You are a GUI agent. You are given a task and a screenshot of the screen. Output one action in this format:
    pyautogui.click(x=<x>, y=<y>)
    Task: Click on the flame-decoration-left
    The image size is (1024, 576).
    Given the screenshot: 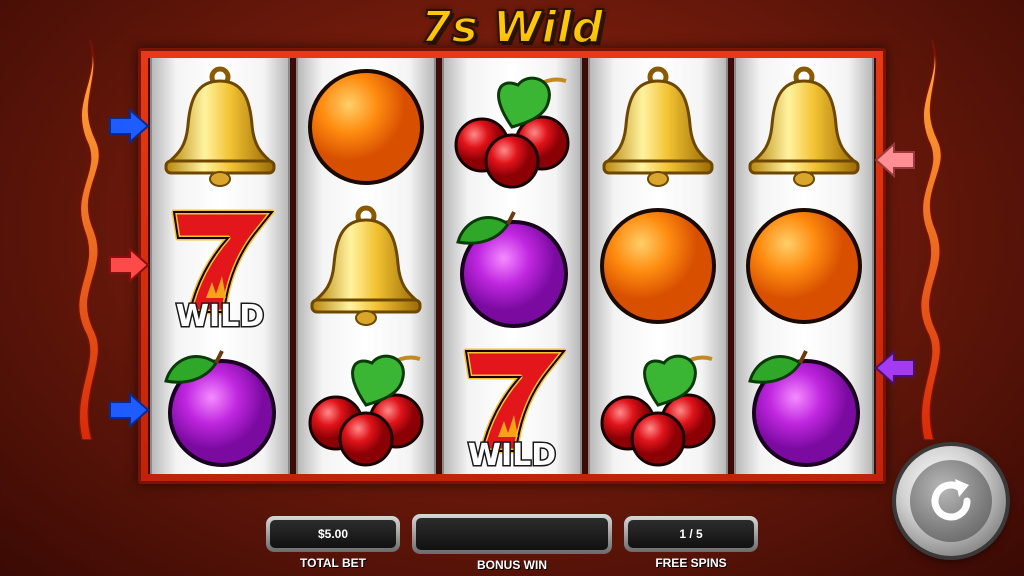 What is the action you would take?
    pyautogui.click(x=89, y=240)
    